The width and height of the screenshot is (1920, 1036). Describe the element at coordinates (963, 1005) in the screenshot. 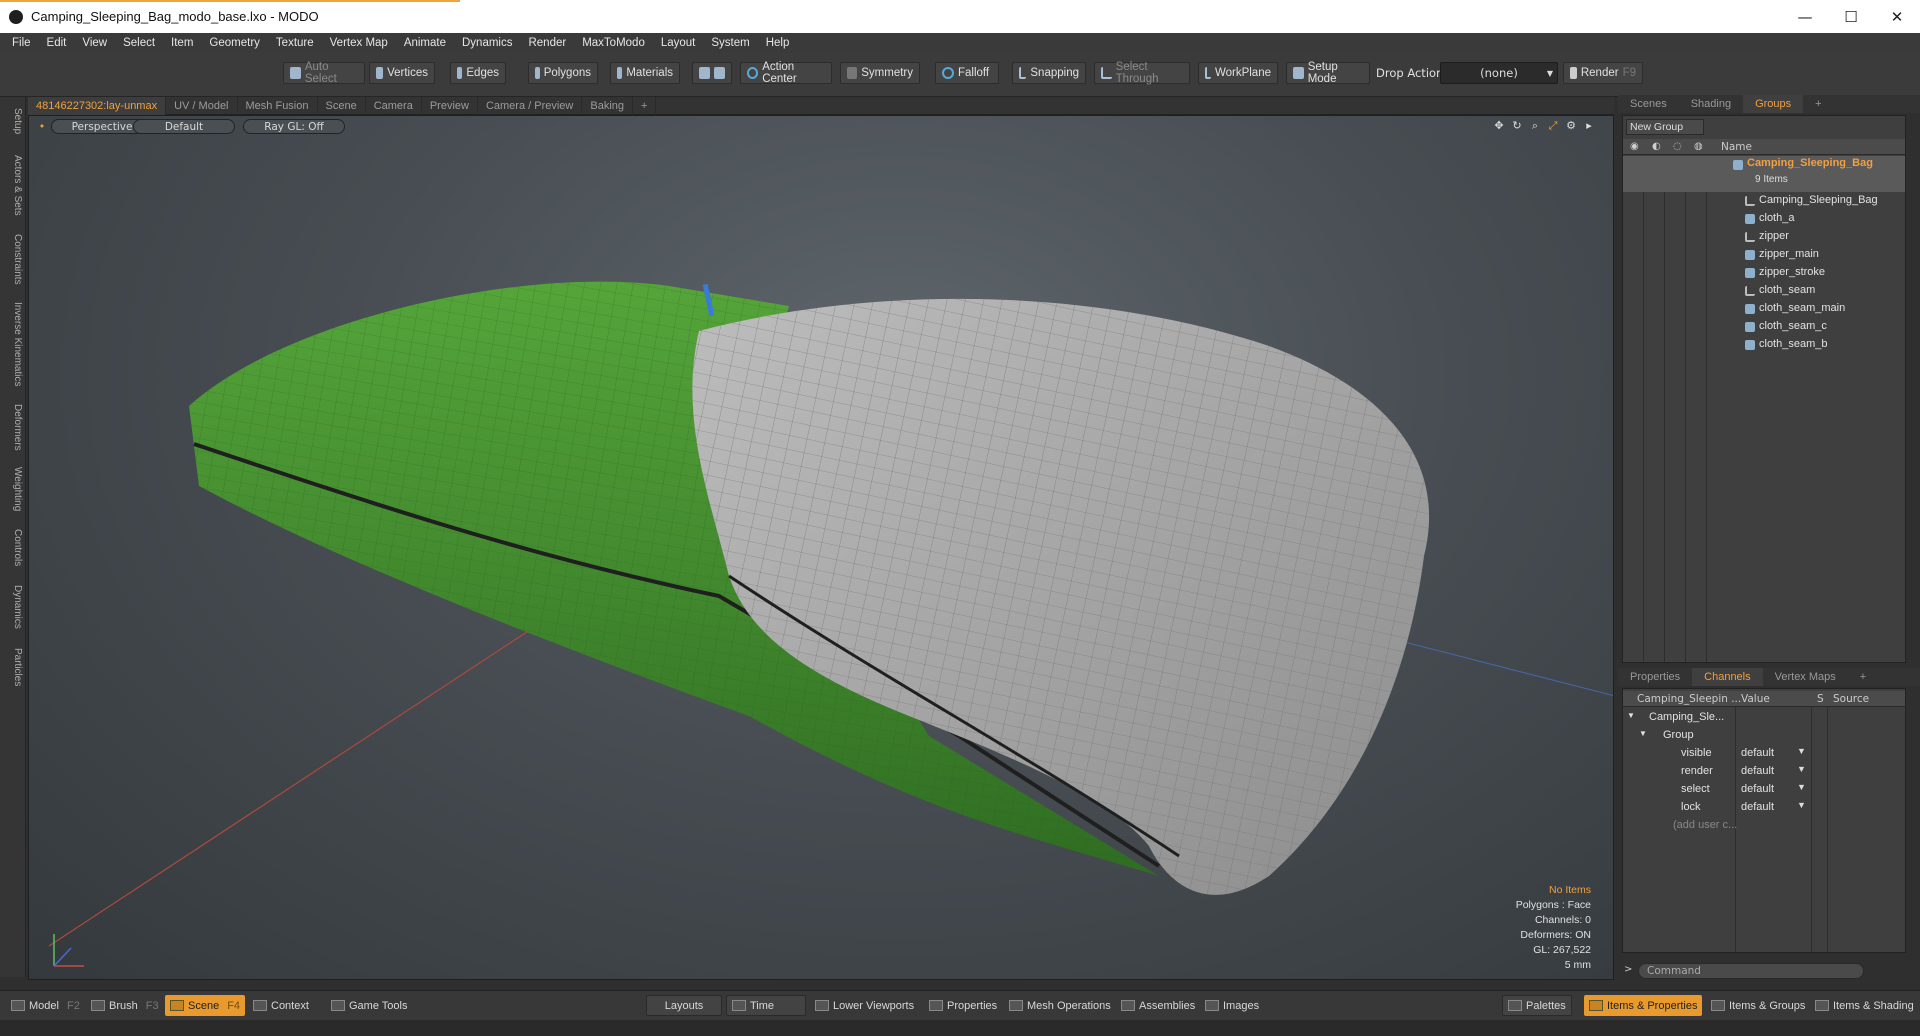

I see `properties-button: Properties` at that location.